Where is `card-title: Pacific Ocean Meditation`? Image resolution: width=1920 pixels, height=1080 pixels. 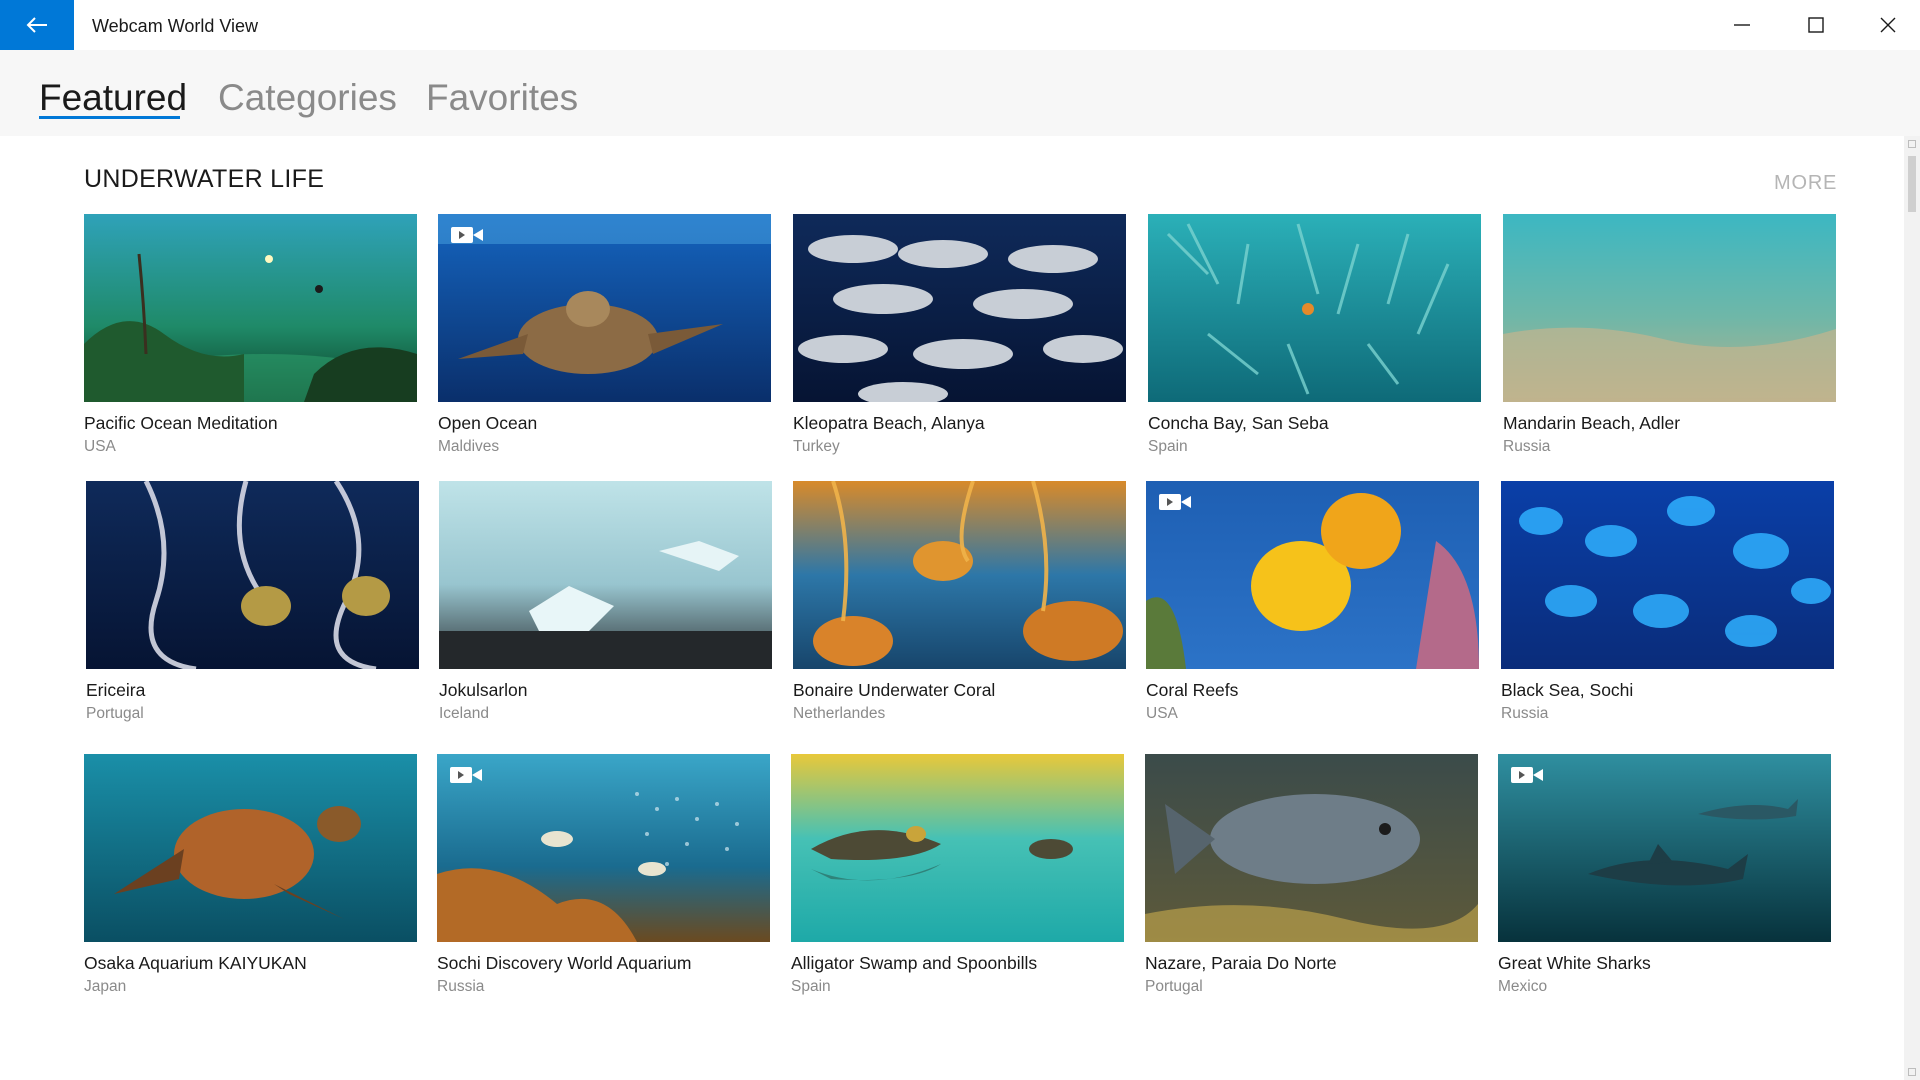 card-title: Pacific Ocean Meditation is located at coordinates (181, 423).